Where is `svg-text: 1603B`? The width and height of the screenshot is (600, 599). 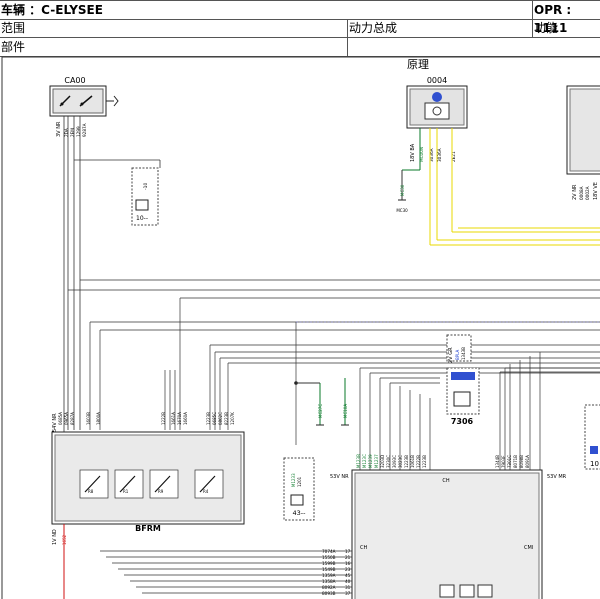
svg-text: 1603B is located at coordinates (88, 418).